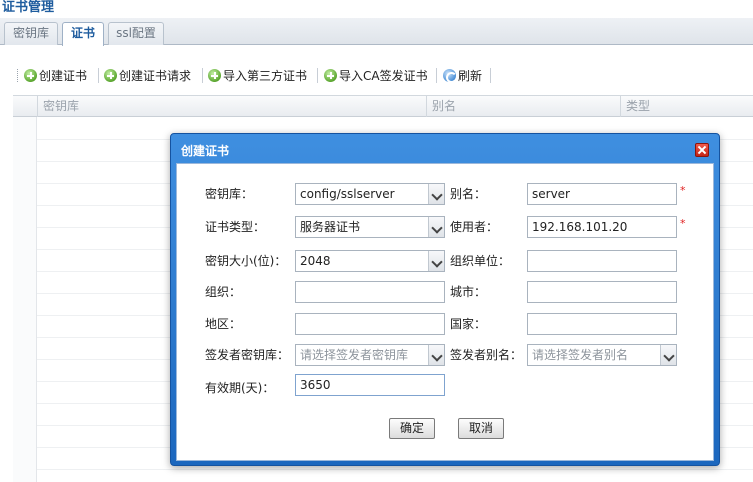 The height and width of the screenshot is (482, 753). Describe the element at coordinates (470, 76) in the screenshot. I see `refresh-label: 刷新` at that location.